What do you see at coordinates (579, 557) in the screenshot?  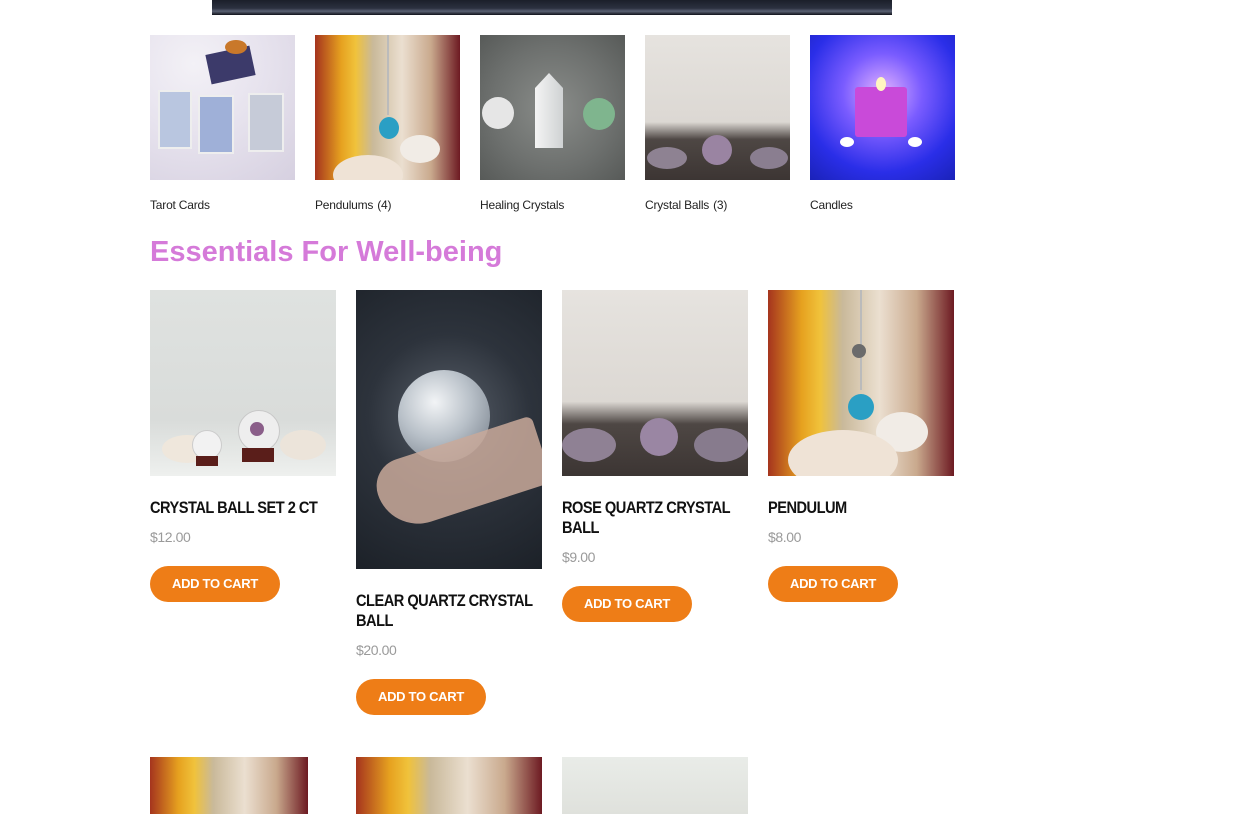 I see `product-price: $9.00` at bounding box center [579, 557].